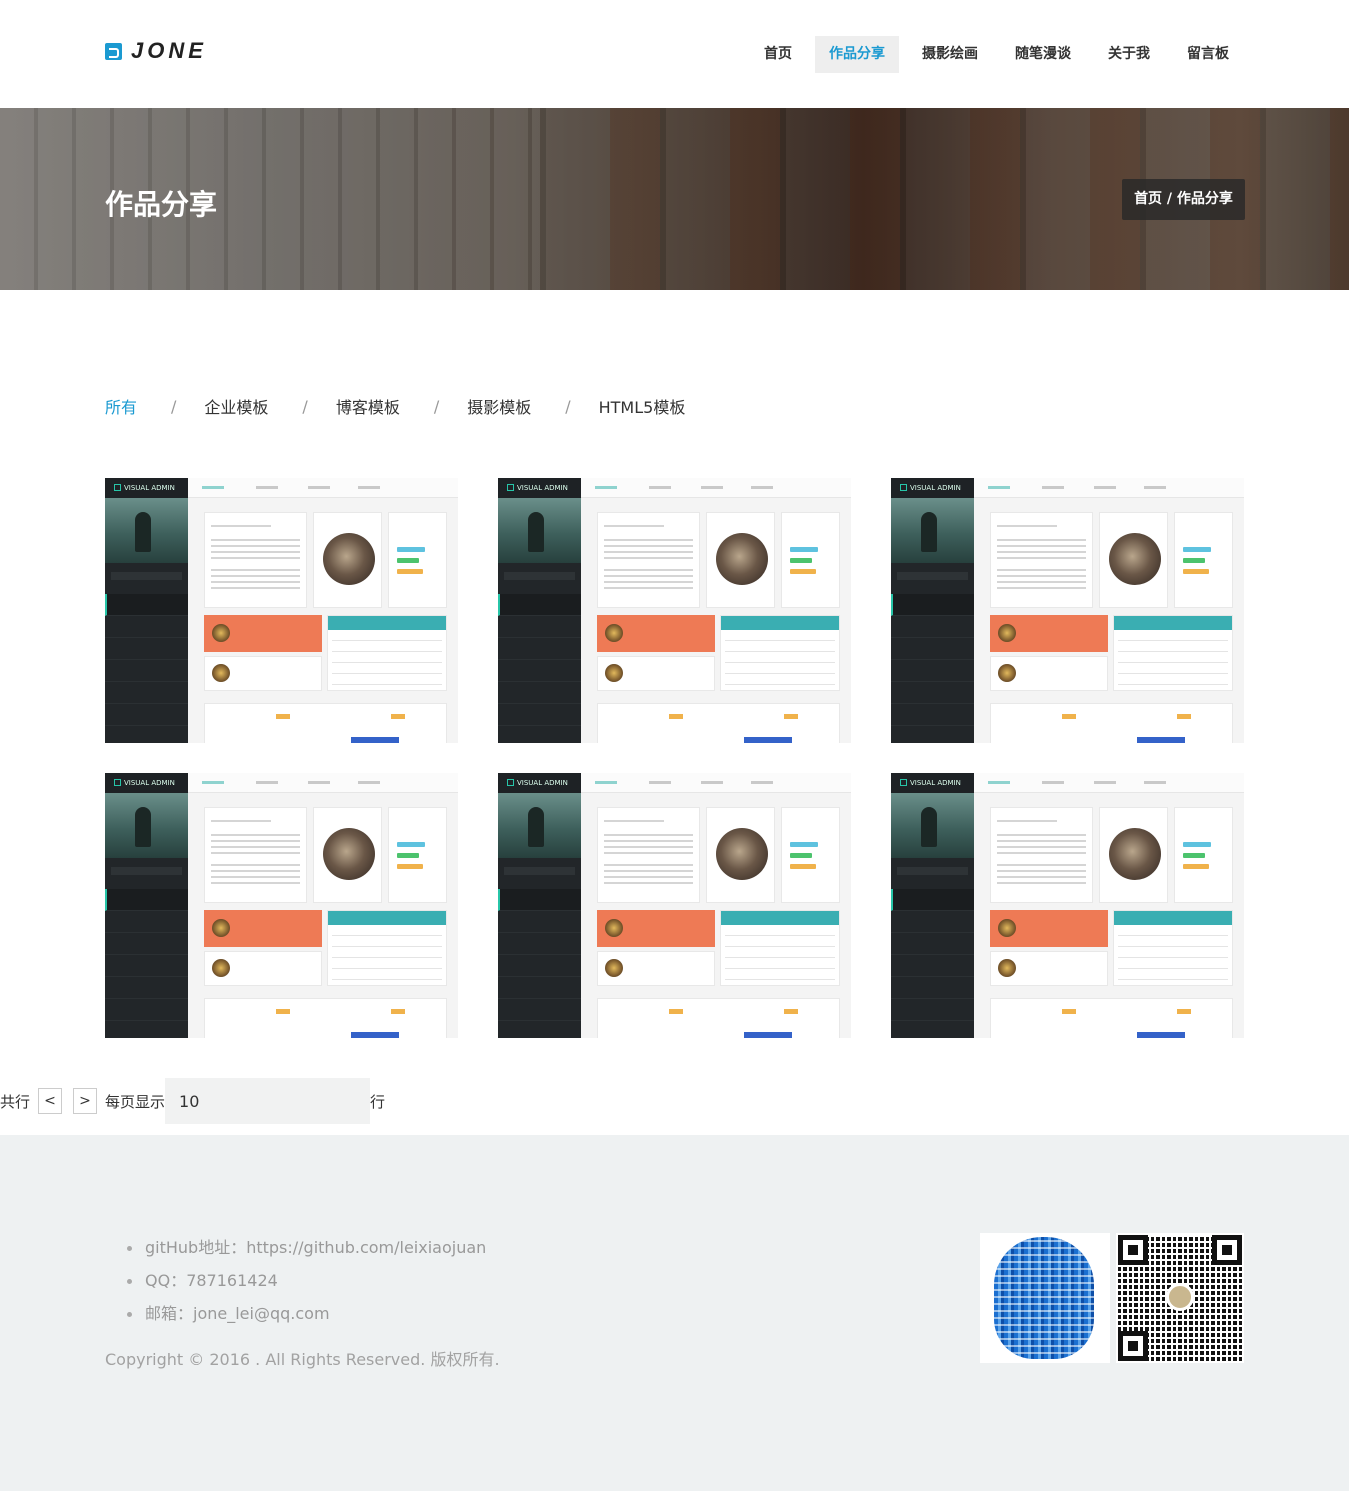 This screenshot has height=1491, width=1349. I want to click on nav-item-about: 关于我, so click(1129, 54).